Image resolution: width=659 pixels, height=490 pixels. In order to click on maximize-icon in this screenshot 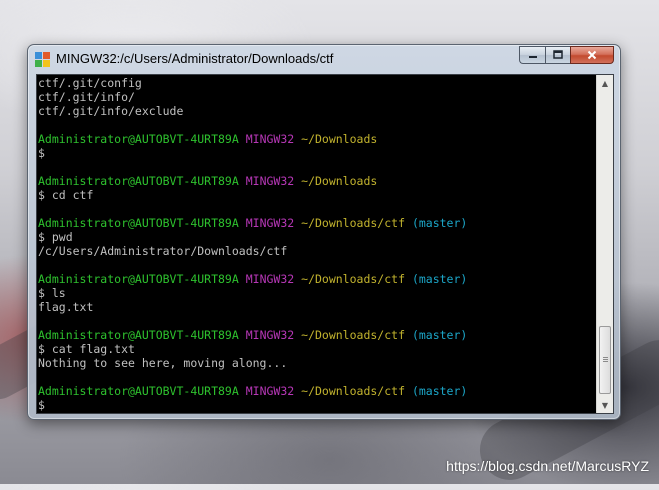, I will do `click(558, 54)`.